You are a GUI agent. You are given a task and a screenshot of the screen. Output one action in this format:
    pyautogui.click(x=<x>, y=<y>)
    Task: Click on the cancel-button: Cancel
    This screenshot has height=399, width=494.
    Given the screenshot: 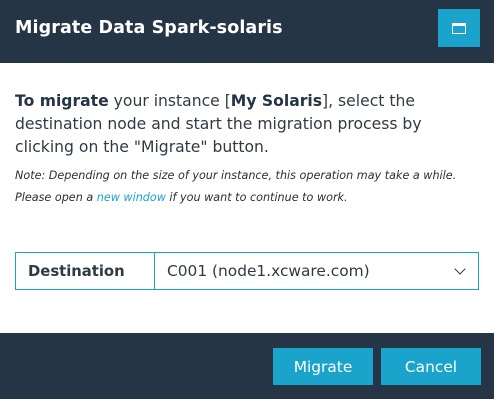 What is the action you would take?
    pyautogui.click(x=431, y=366)
    